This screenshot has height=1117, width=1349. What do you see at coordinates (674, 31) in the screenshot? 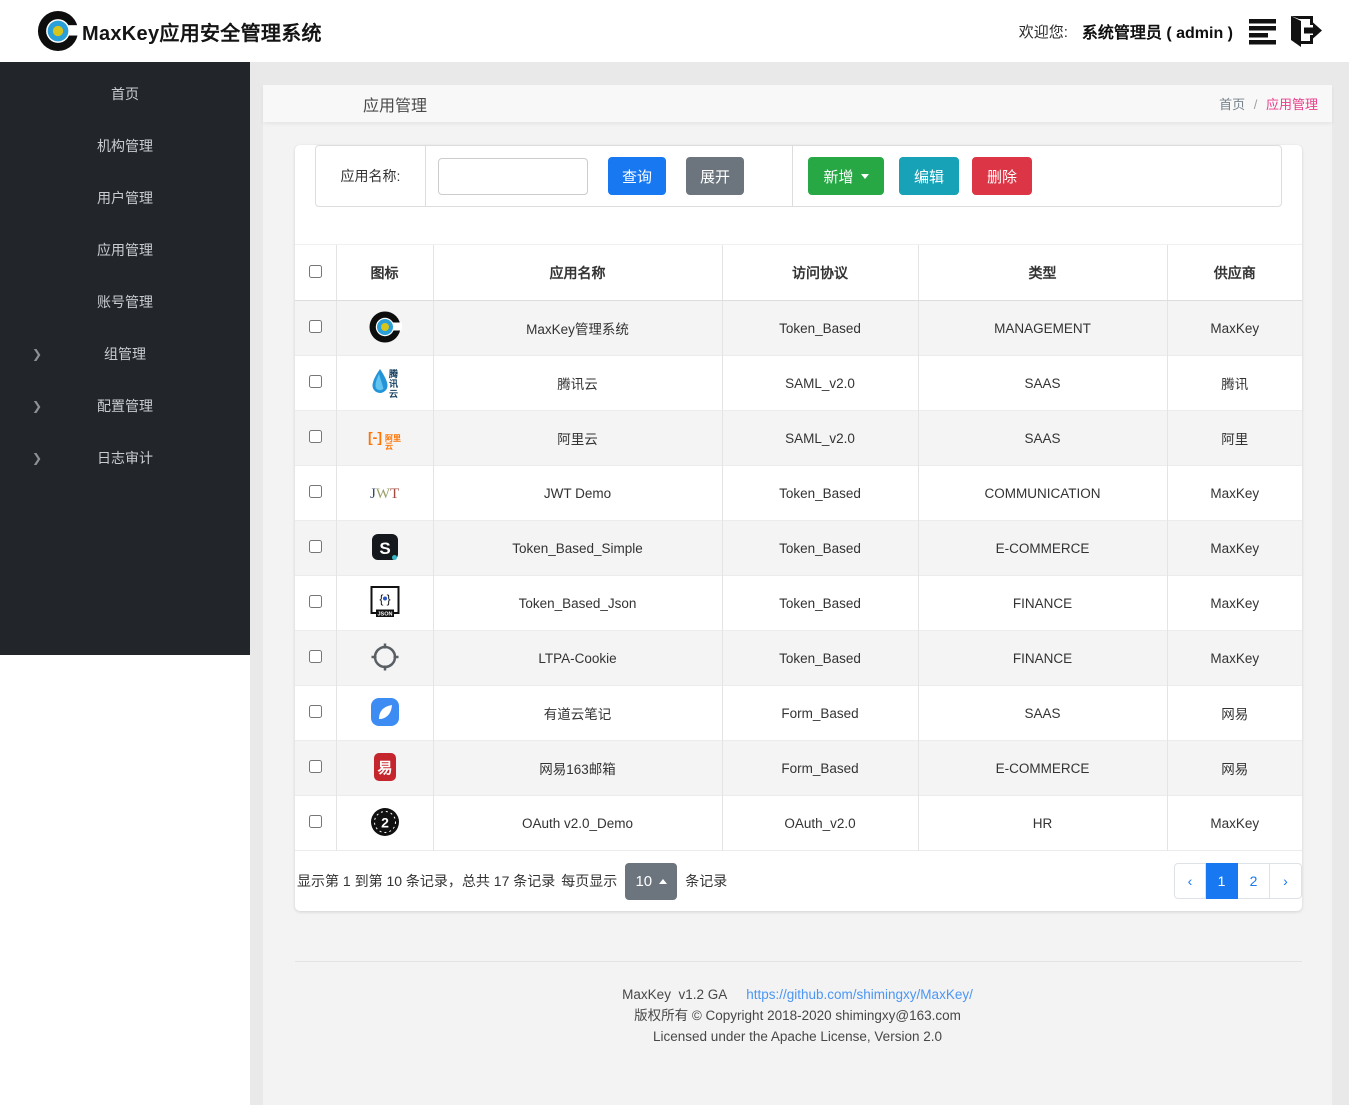
I see `app-header: MaxKey应用安全管理系统 欢迎您: 系统管理员 ( admin )` at bounding box center [674, 31].